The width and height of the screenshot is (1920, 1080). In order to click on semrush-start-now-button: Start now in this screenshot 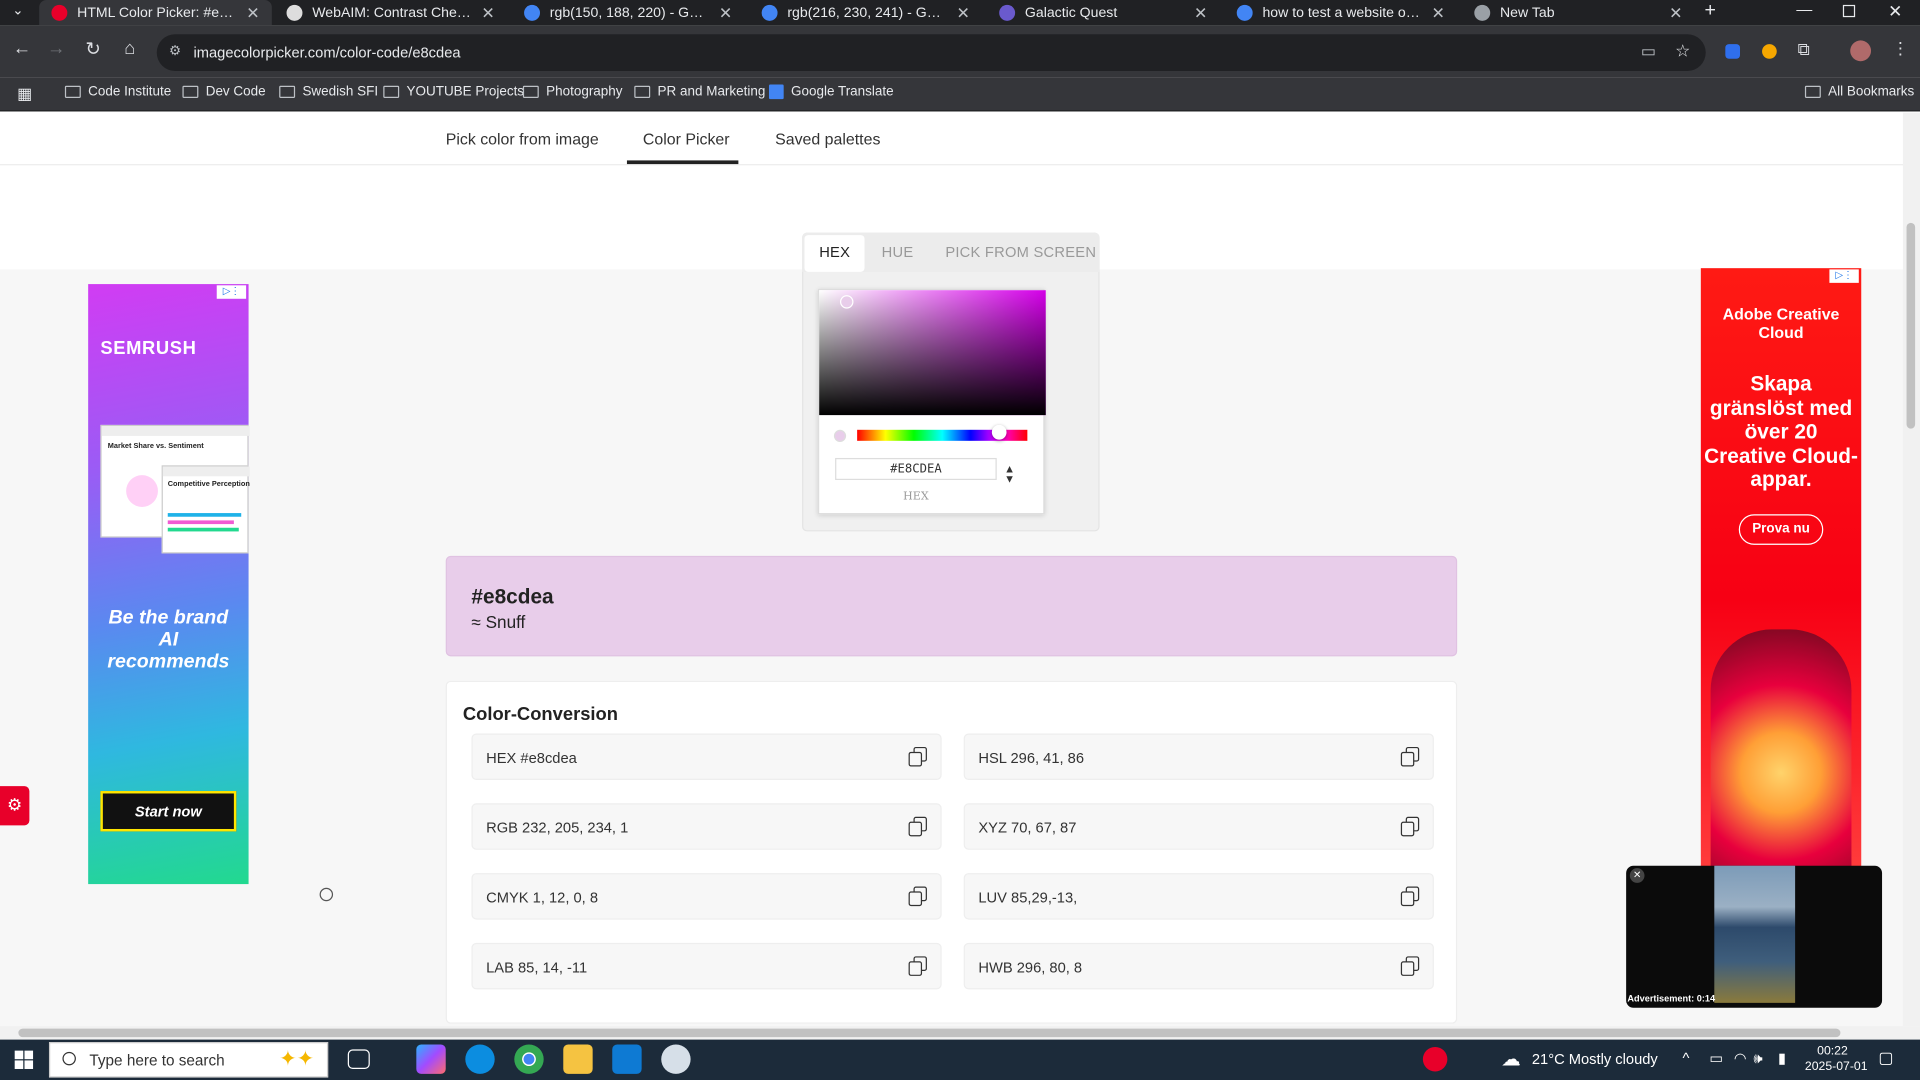, I will do `click(168, 811)`.